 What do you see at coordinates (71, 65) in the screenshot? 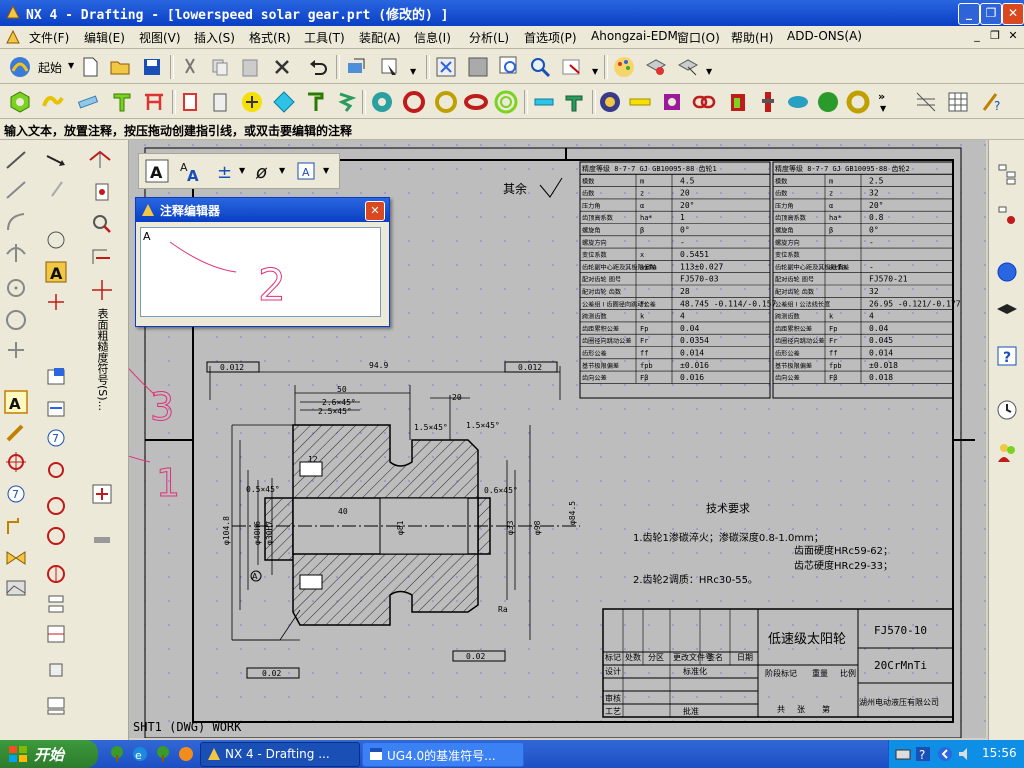
I see `start-dropdown-icon: ▼` at bounding box center [71, 65].